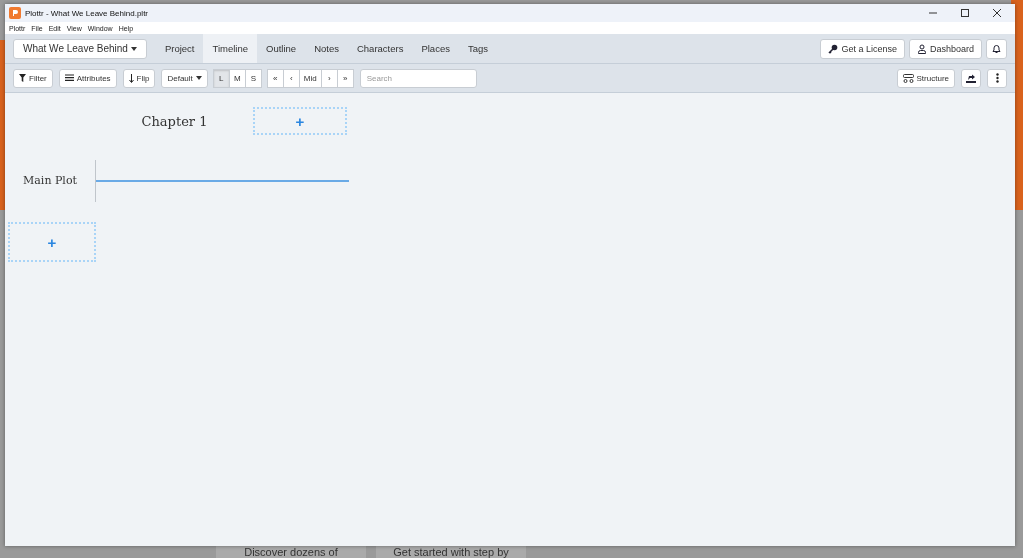  What do you see at coordinates (22, 78) in the screenshot?
I see `filter-icon` at bounding box center [22, 78].